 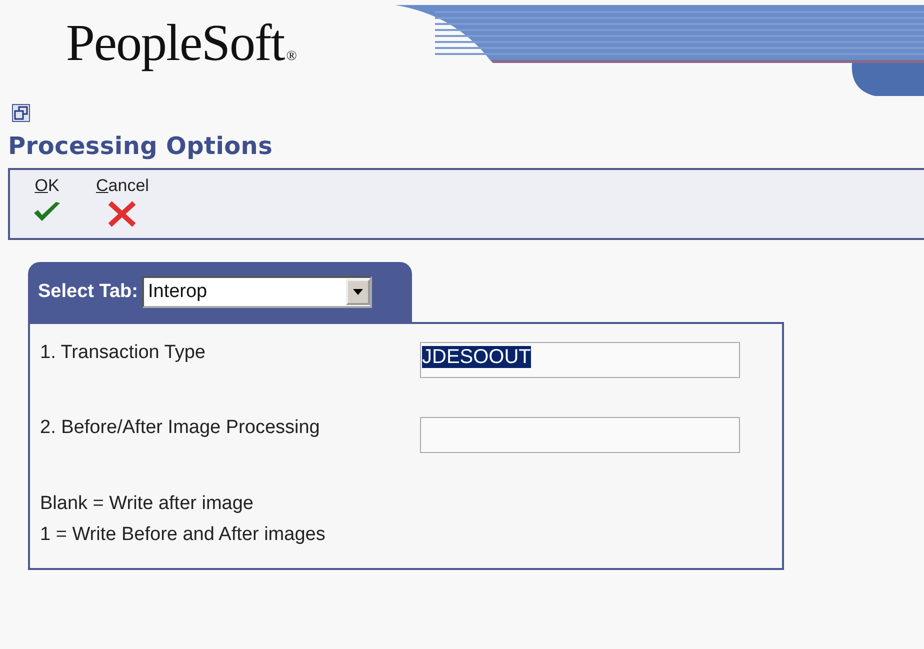 What do you see at coordinates (140, 146) in the screenshot?
I see `page-title: Processing Options` at bounding box center [140, 146].